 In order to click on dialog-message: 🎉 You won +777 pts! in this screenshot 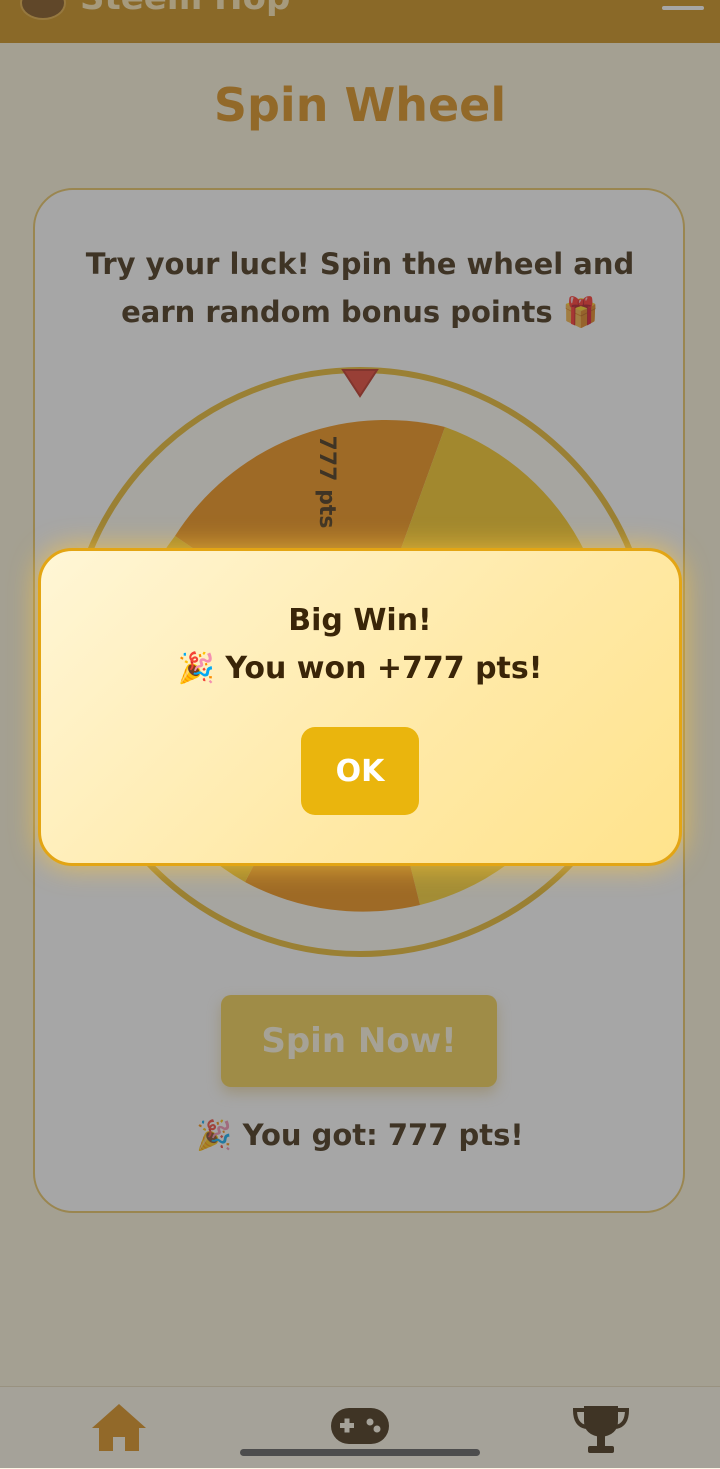, I will do `click(360, 668)`.